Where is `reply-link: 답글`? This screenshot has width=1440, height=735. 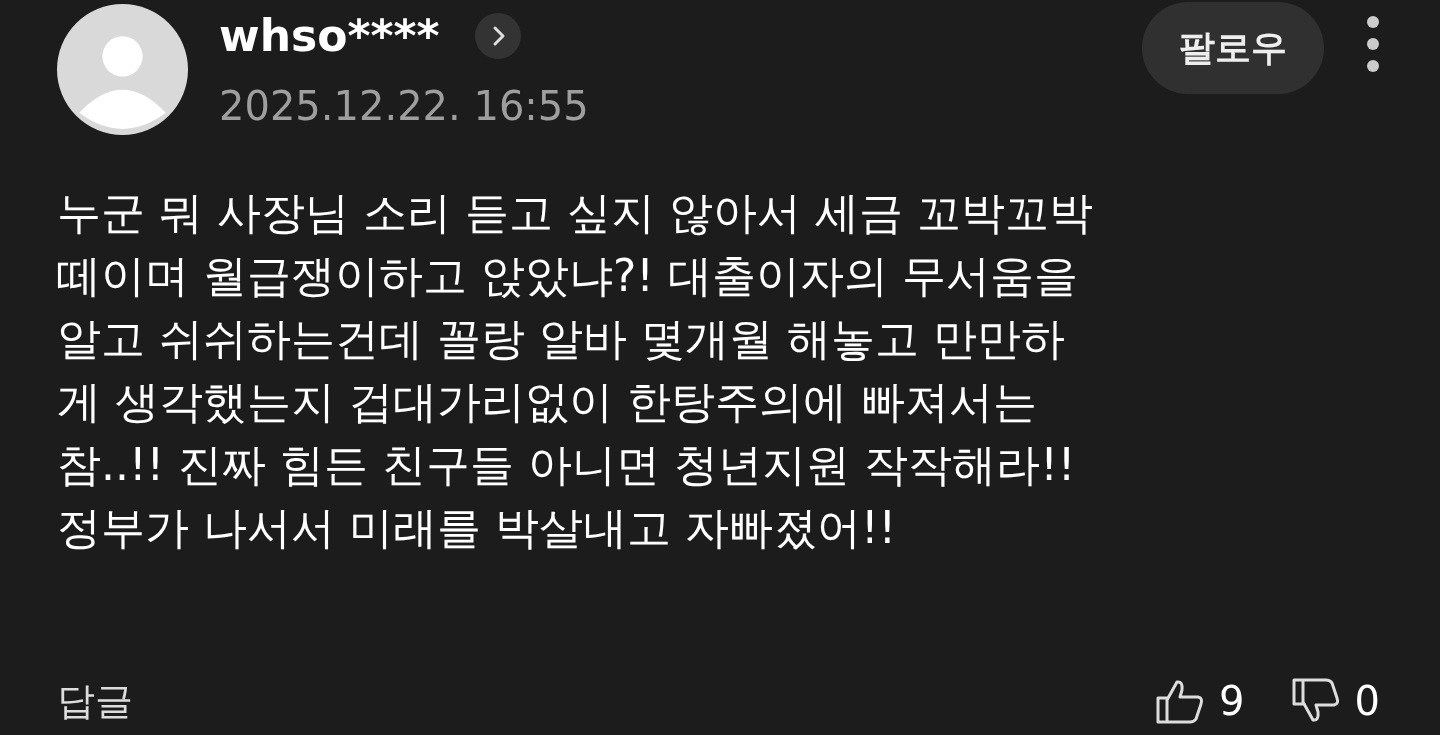
reply-link: 답글 is located at coordinates (95, 701).